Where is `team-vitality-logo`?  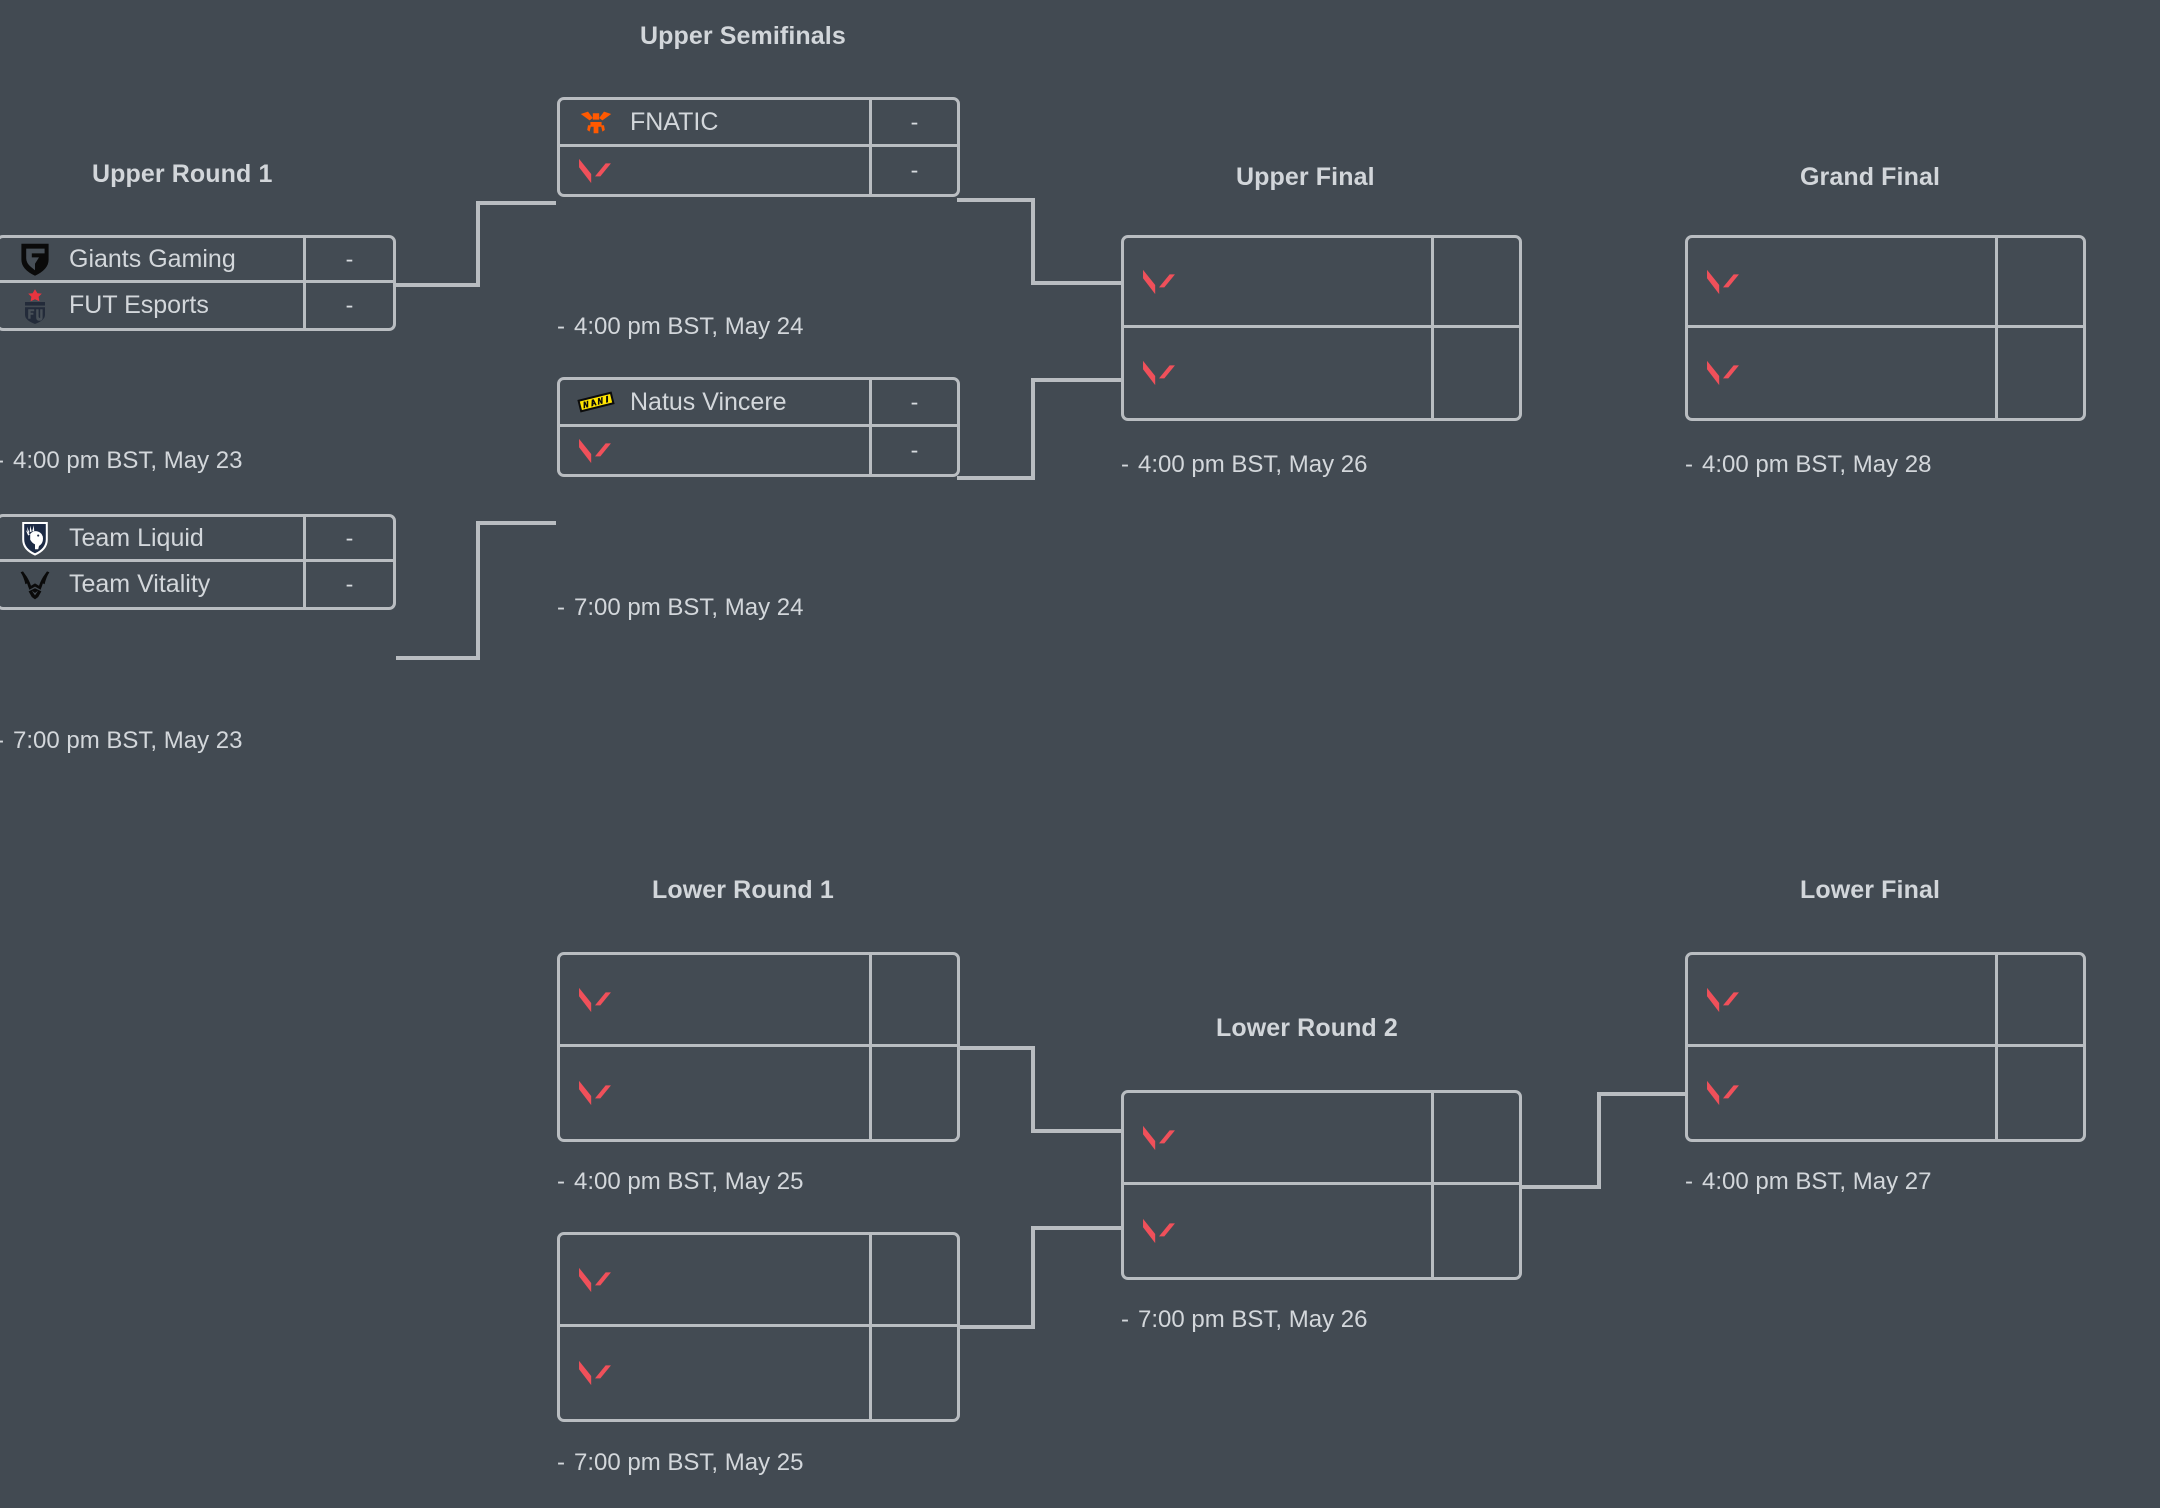
team-vitality-logo is located at coordinates (35, 585).